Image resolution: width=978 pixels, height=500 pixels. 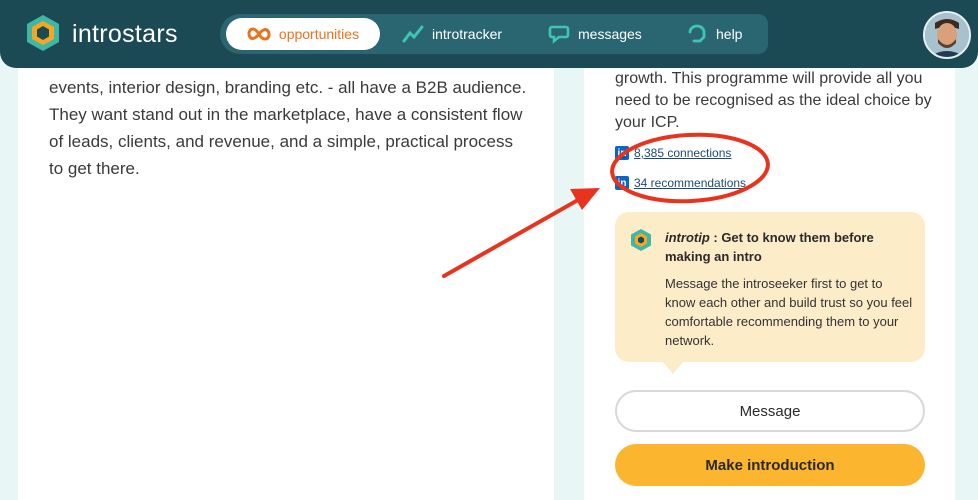 I want to click on nav-help-label: help, so click(x=729, y=34).